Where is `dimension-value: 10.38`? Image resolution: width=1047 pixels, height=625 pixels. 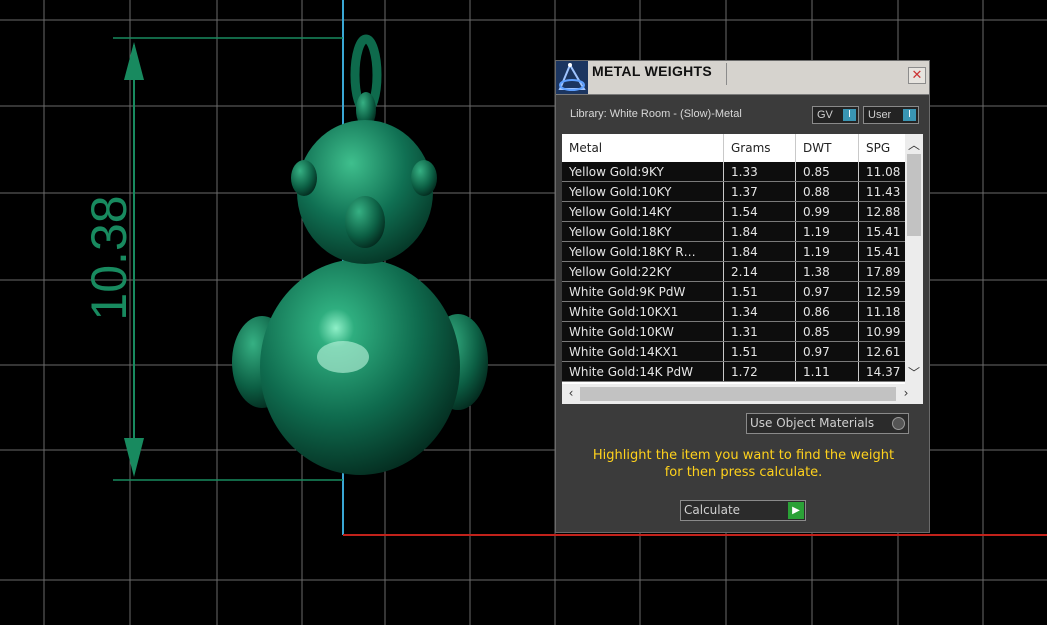 dimension-value: 10.38 is located at coordinates (109, 257).